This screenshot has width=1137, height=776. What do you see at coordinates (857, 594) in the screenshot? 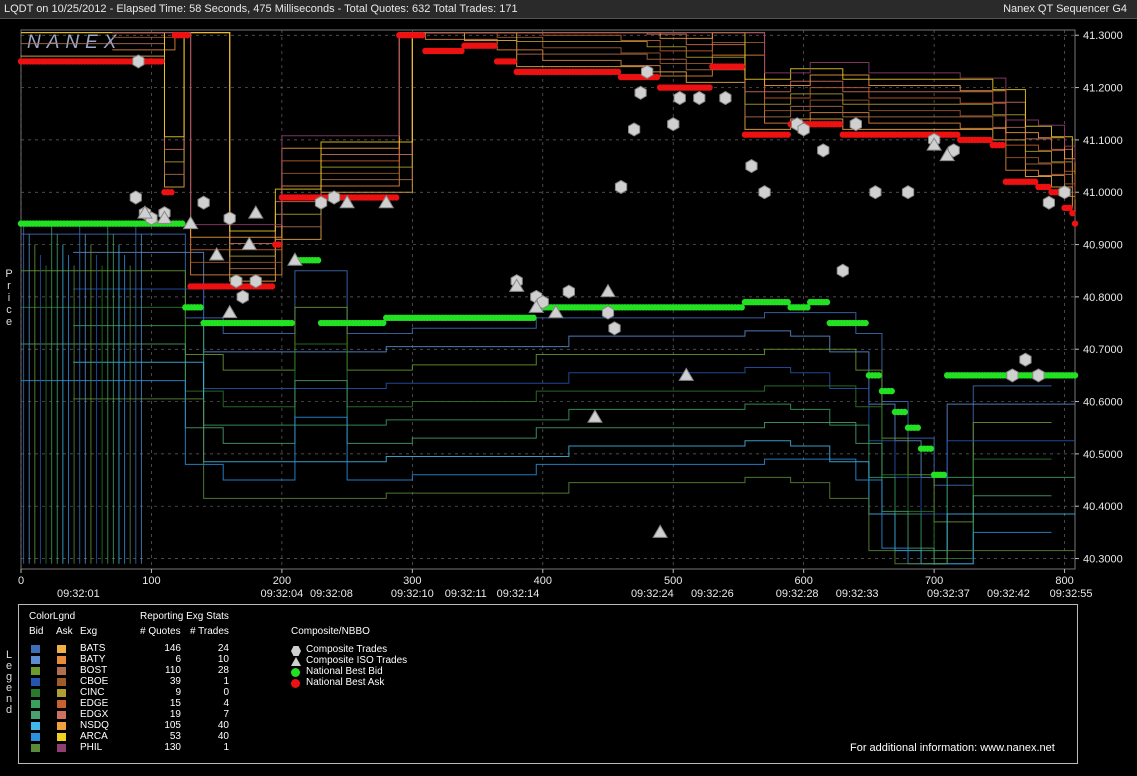
I see `time-label: 09:32:33` at bounding box center [857, 594].